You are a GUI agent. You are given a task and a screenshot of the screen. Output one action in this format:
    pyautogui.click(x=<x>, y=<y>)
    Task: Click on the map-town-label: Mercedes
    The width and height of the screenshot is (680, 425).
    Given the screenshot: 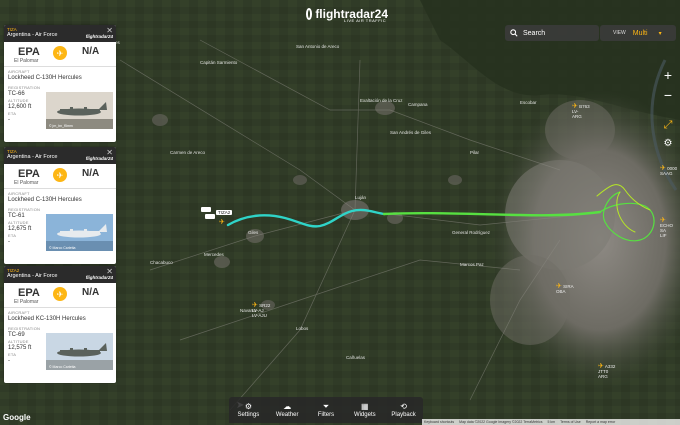 What is the action you would take?
    pyautogui.click(x=214, y=254)
    